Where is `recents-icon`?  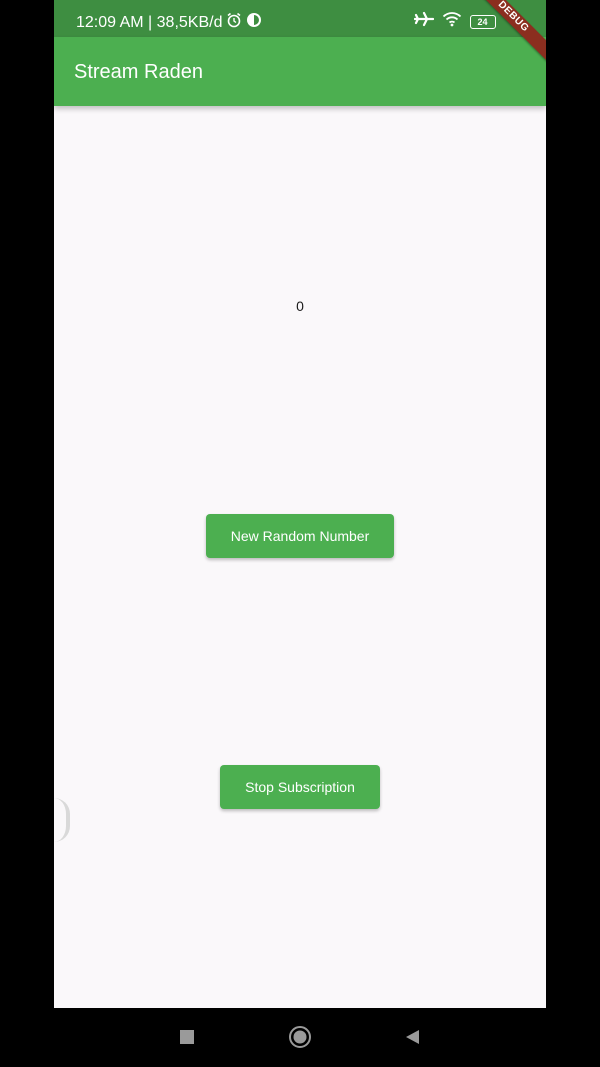
recents-icon is located at coordinates (187, 1037).